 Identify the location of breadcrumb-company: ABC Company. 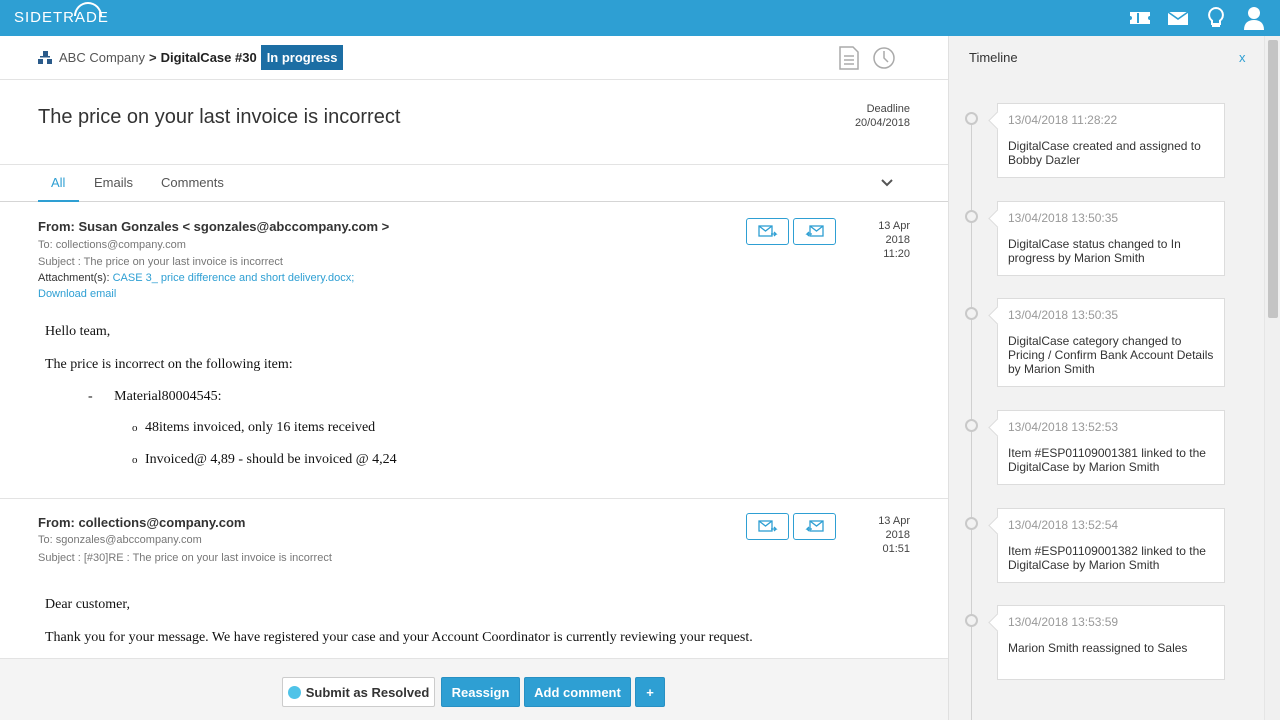
(102, 57).